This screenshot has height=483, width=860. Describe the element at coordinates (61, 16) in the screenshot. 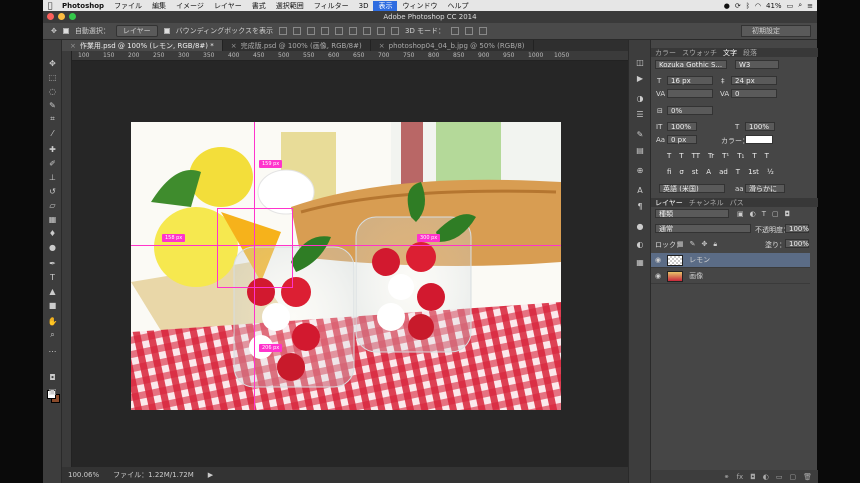

I see `minimize-window-button` at that location.